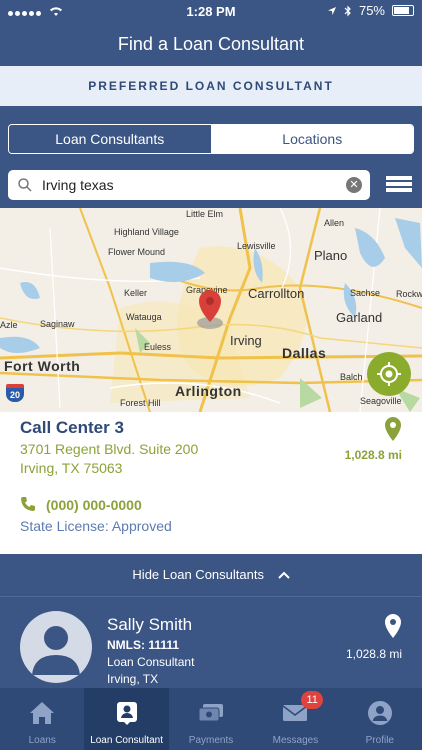  What do you see at coordinates (347, 10) in the screenshot?
I see `bluetooth-icon` at bounding box center [347, 10].